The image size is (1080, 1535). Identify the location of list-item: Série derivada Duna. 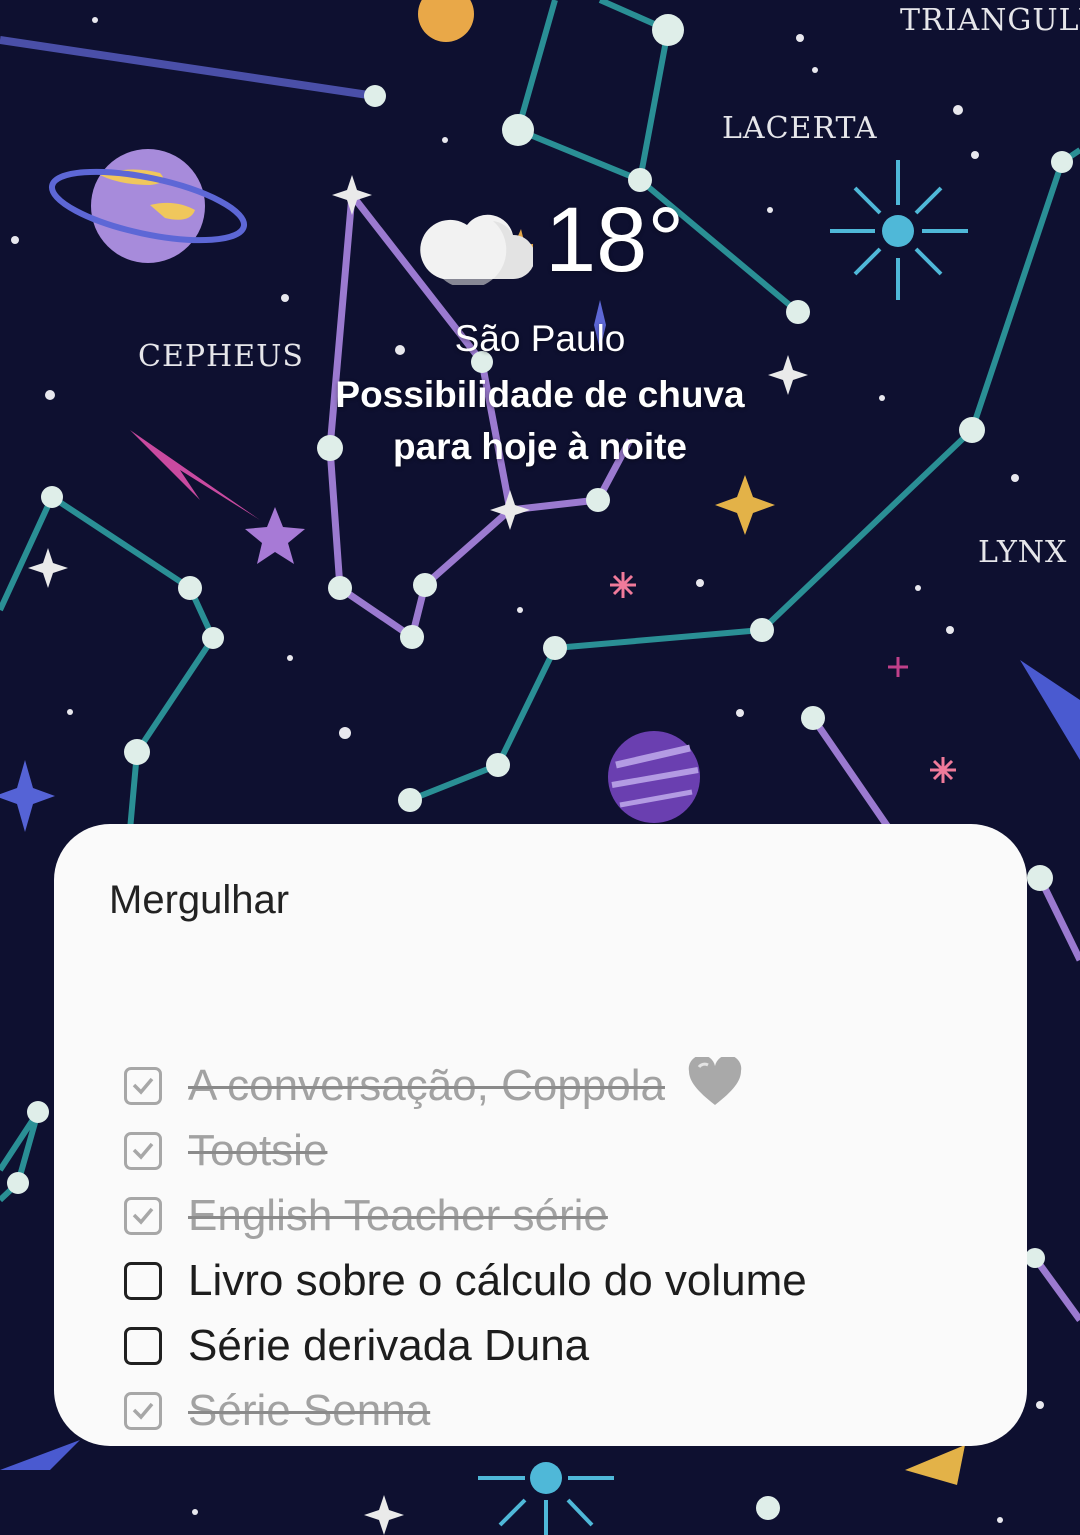
(555, 1345).